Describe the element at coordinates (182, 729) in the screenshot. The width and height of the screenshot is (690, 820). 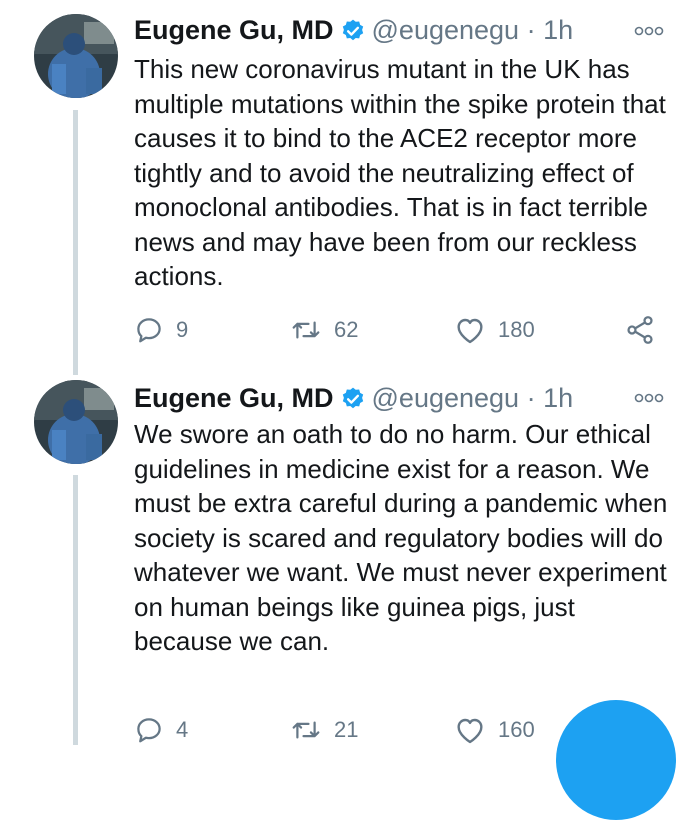
I see `reply-count: 4` at that location.